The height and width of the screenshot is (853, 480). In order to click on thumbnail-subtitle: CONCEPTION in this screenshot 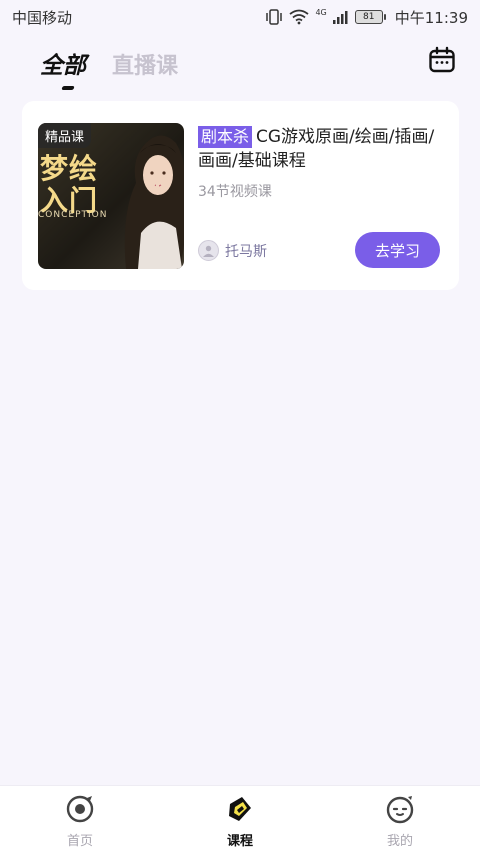, I will do `click(73, 215)`.